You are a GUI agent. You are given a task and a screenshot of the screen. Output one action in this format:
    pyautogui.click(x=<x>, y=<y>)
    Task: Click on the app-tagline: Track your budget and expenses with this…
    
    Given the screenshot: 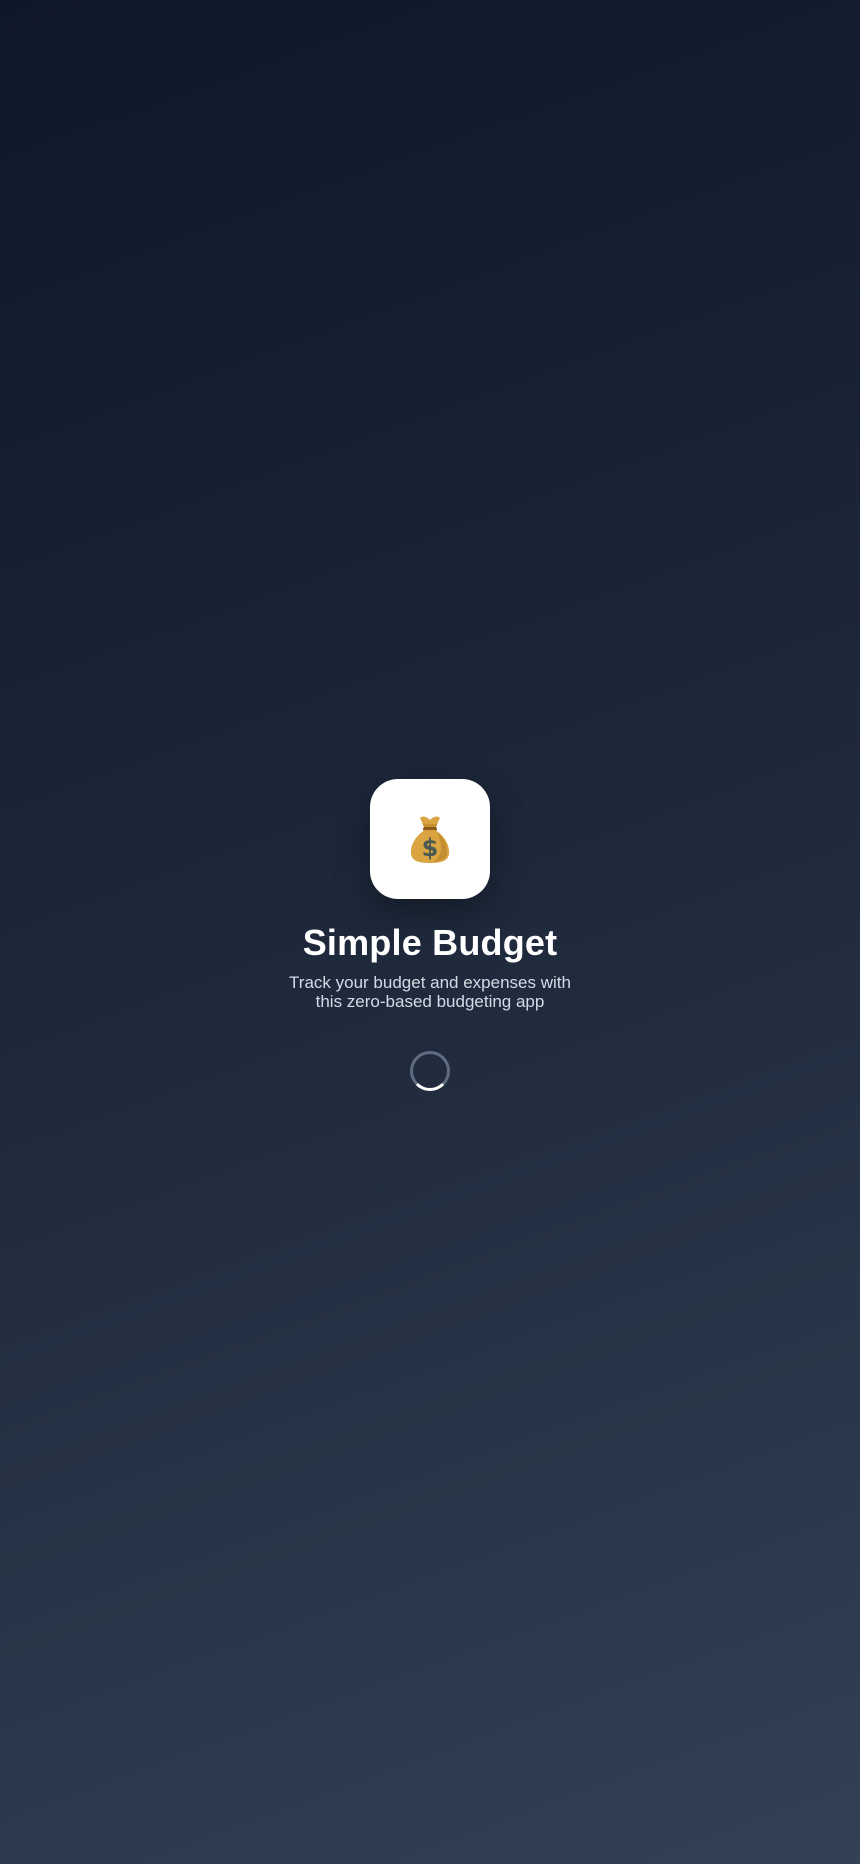 What is the action you would take?
    pyautogui.click(x=430, y=992)
    